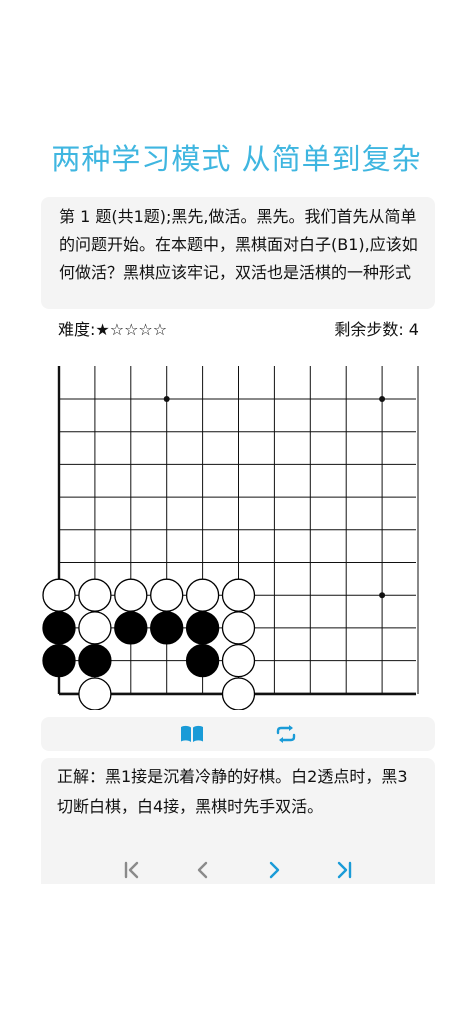  What do you see at coordinates (376, 329) in the screenshot?
I see `remaining-steps: 剩余步数: 4` at bounding box center [376, 329].